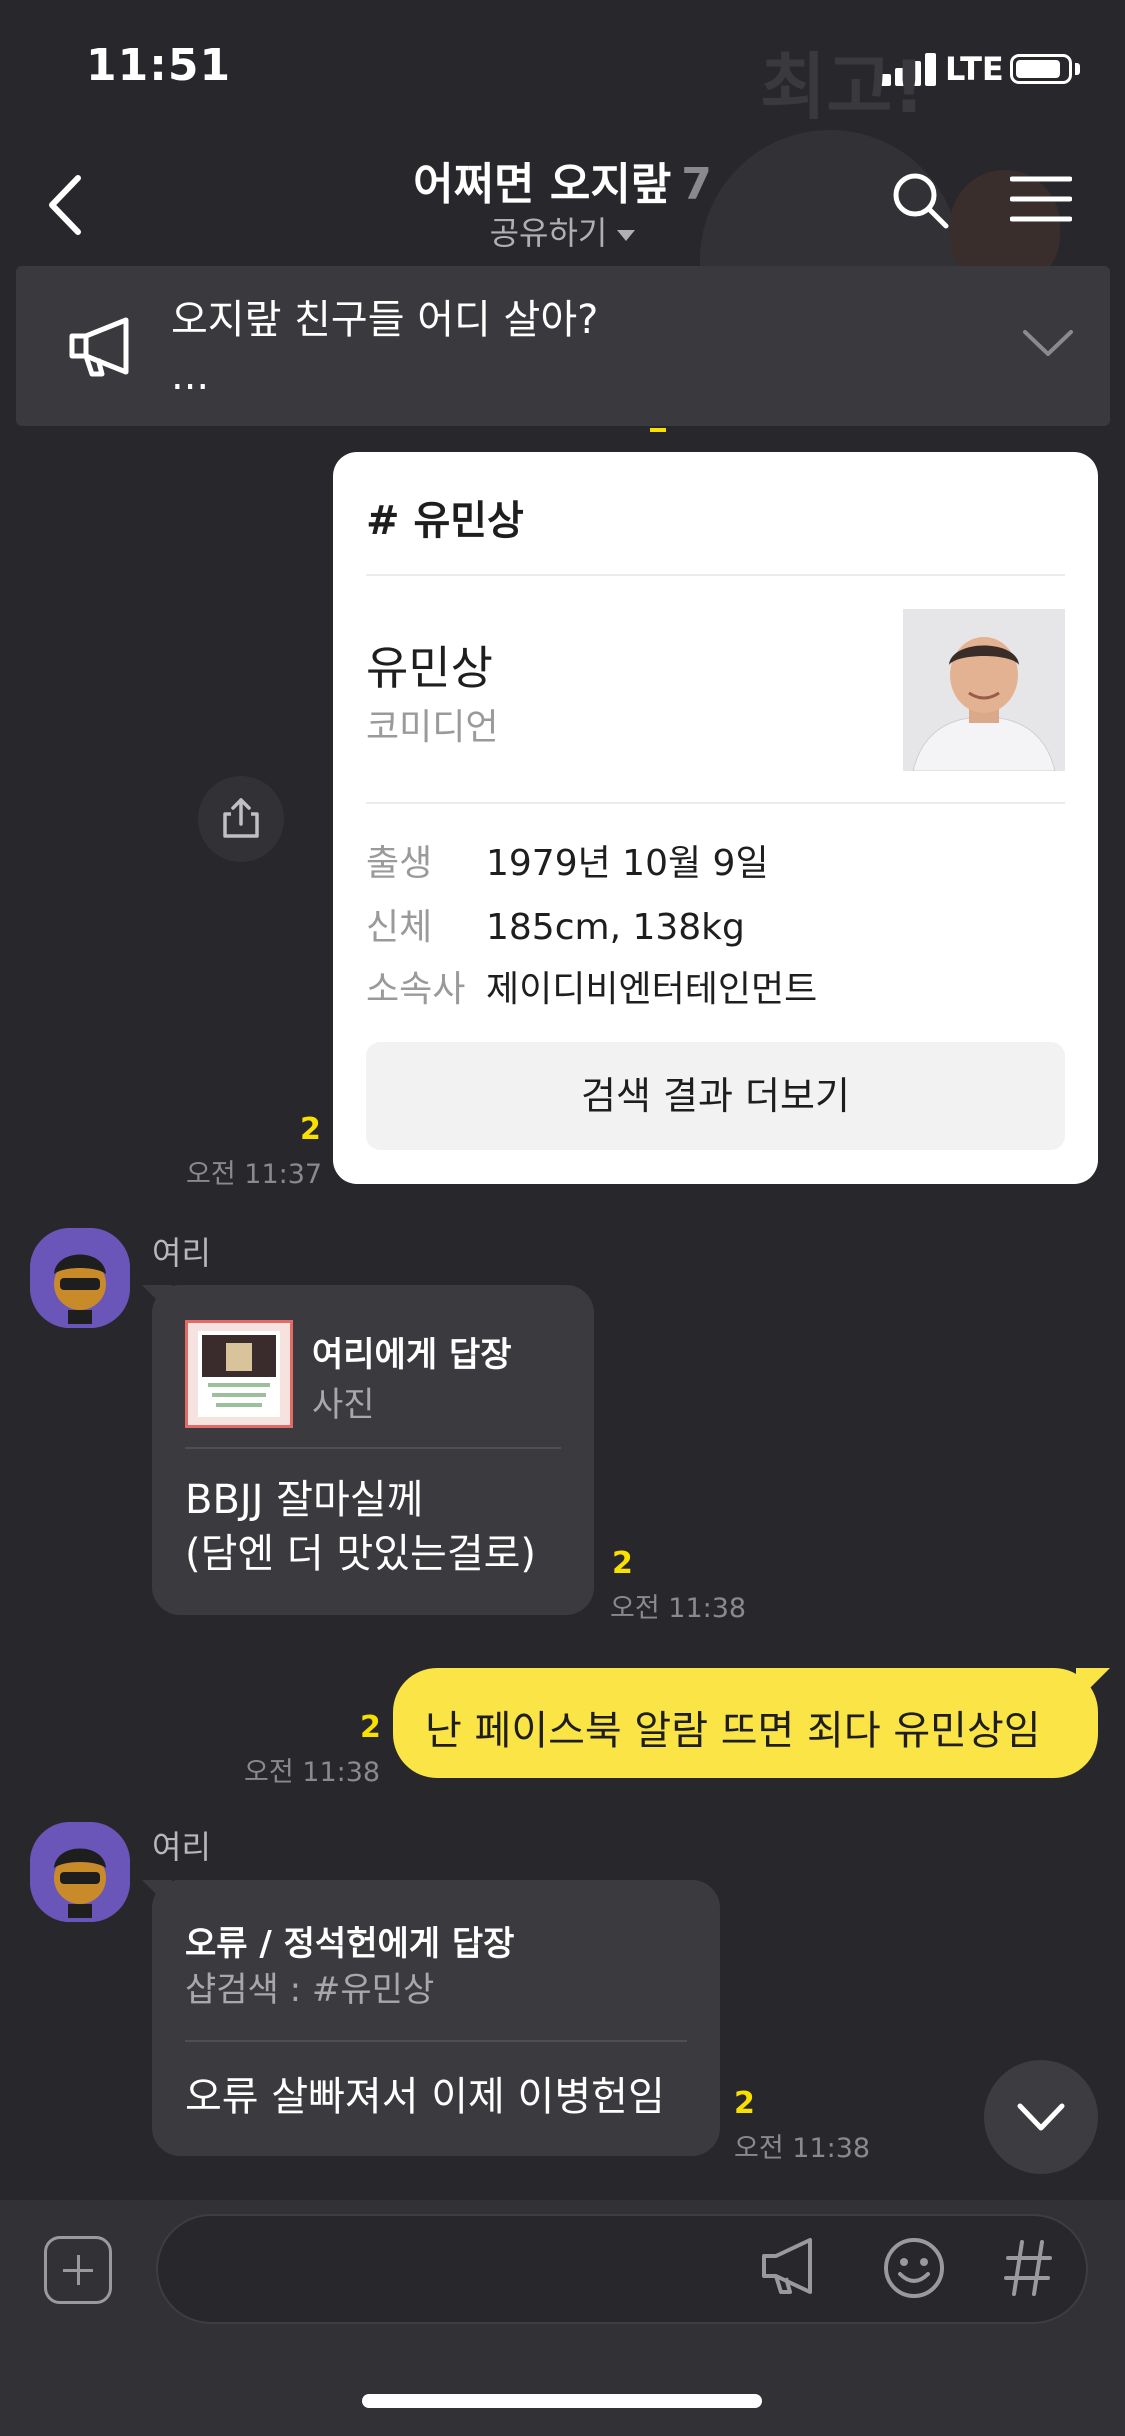 Image resolution: width=1125 pixels, height=2436 pixels. I want to click on share-message-button, so click(241, 819).